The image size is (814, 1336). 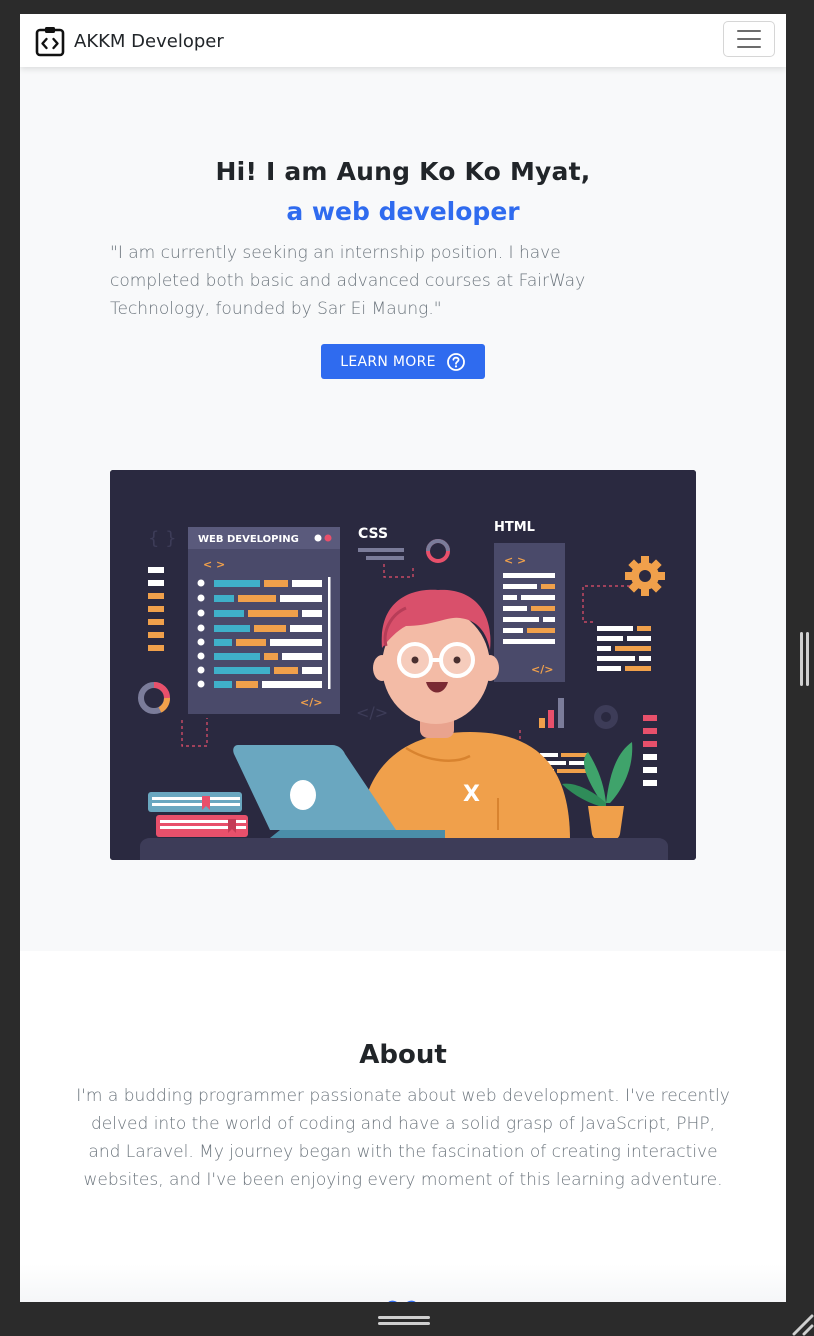 I want to click on brackets-text: { }, so click(x=162, y=538).